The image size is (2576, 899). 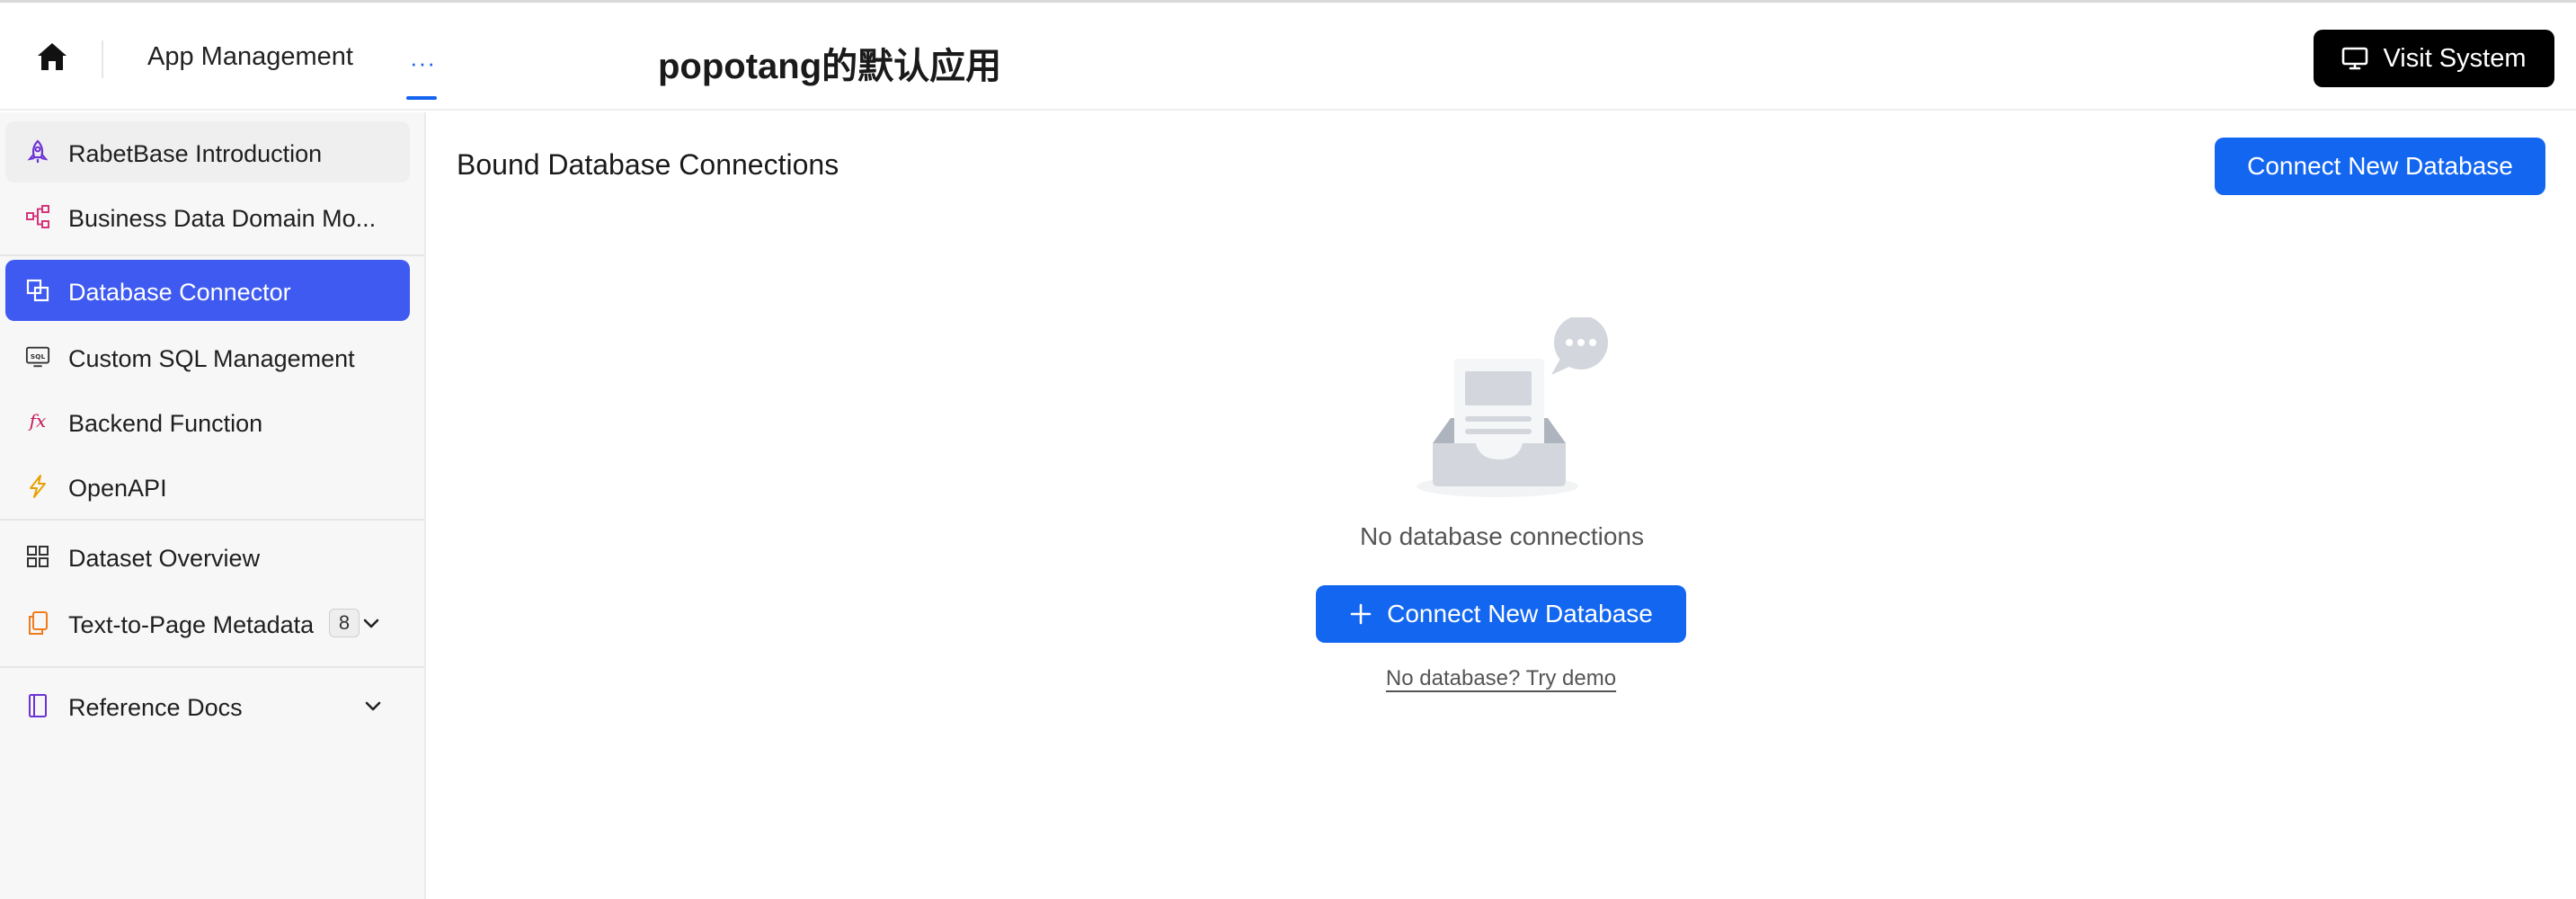 I want to click on section-title: Bound Database Connections, so click(x=648, y=164).